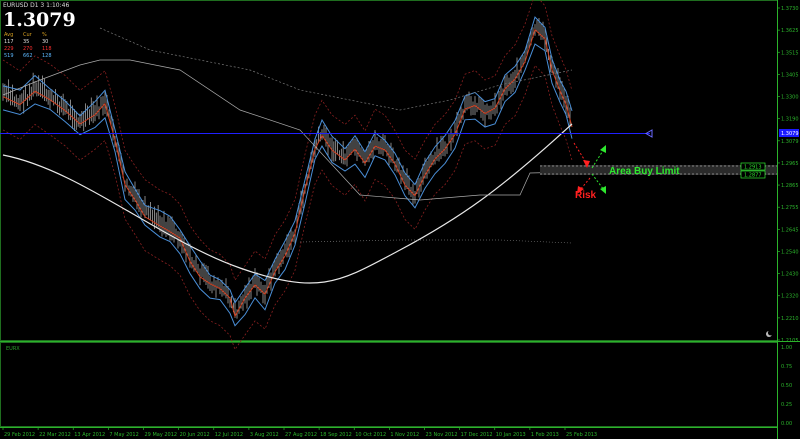  I want to click on time-tick-label: 1 Nov 2012, so click(404, 435).